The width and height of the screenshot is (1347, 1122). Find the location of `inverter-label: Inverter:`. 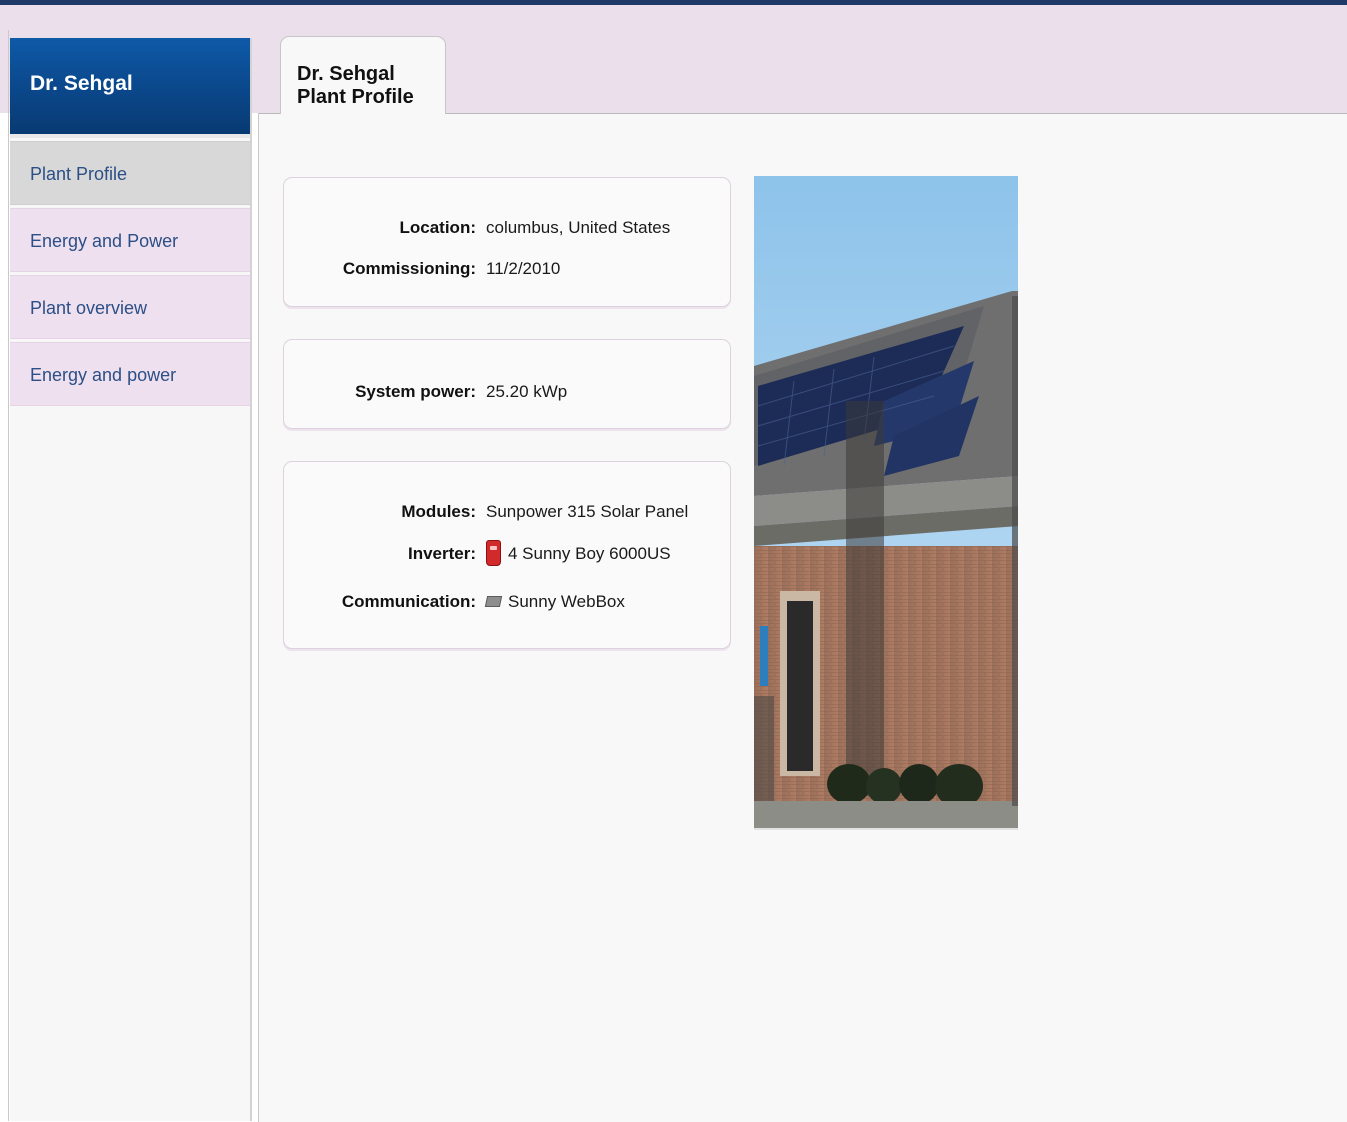

inverter-label: Inverter: is located at coordinates (441, 553).